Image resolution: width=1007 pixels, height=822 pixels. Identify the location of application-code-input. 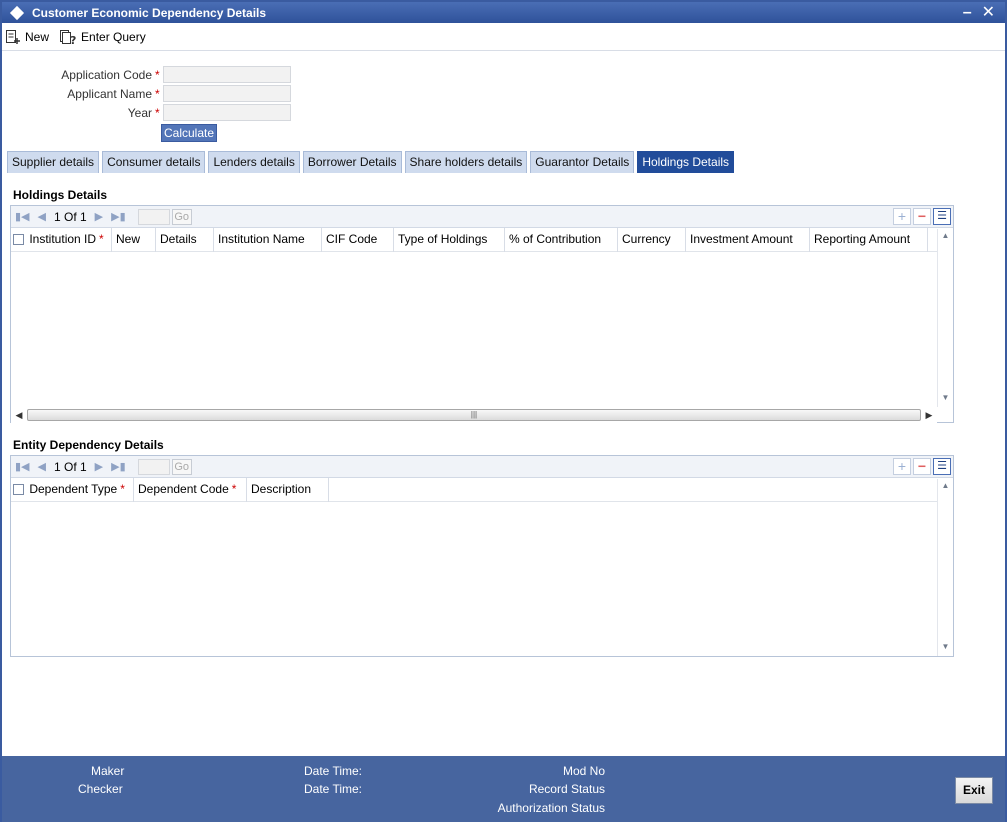
(226, 74).